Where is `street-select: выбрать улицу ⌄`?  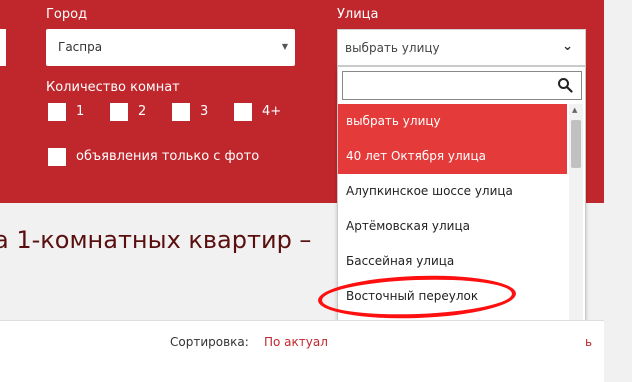
street-select: выбрать улицу ⌄ is located at coordinates (461, 47).